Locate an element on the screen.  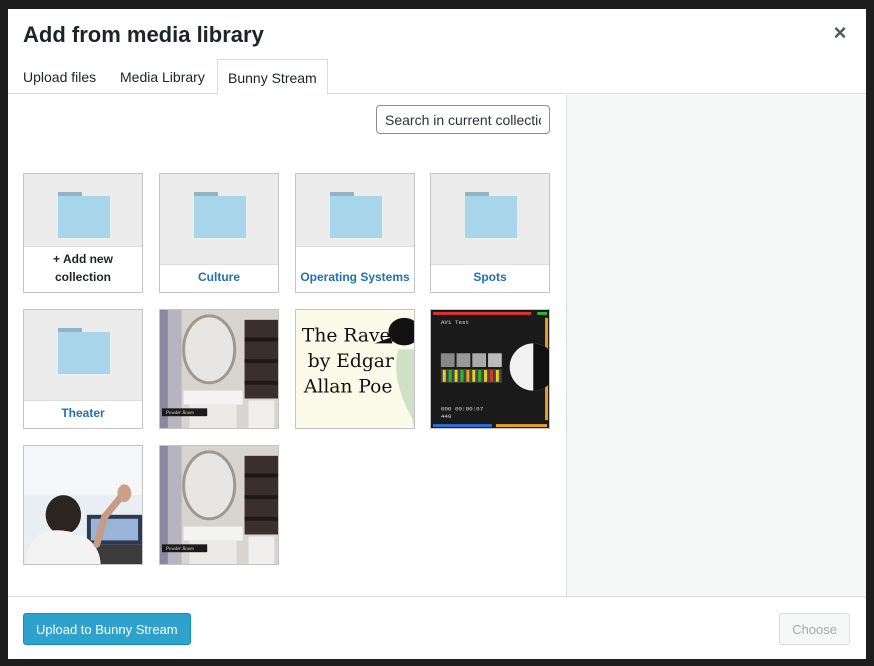
tab-media-library: Media Library is located at coordinates (162, 77).